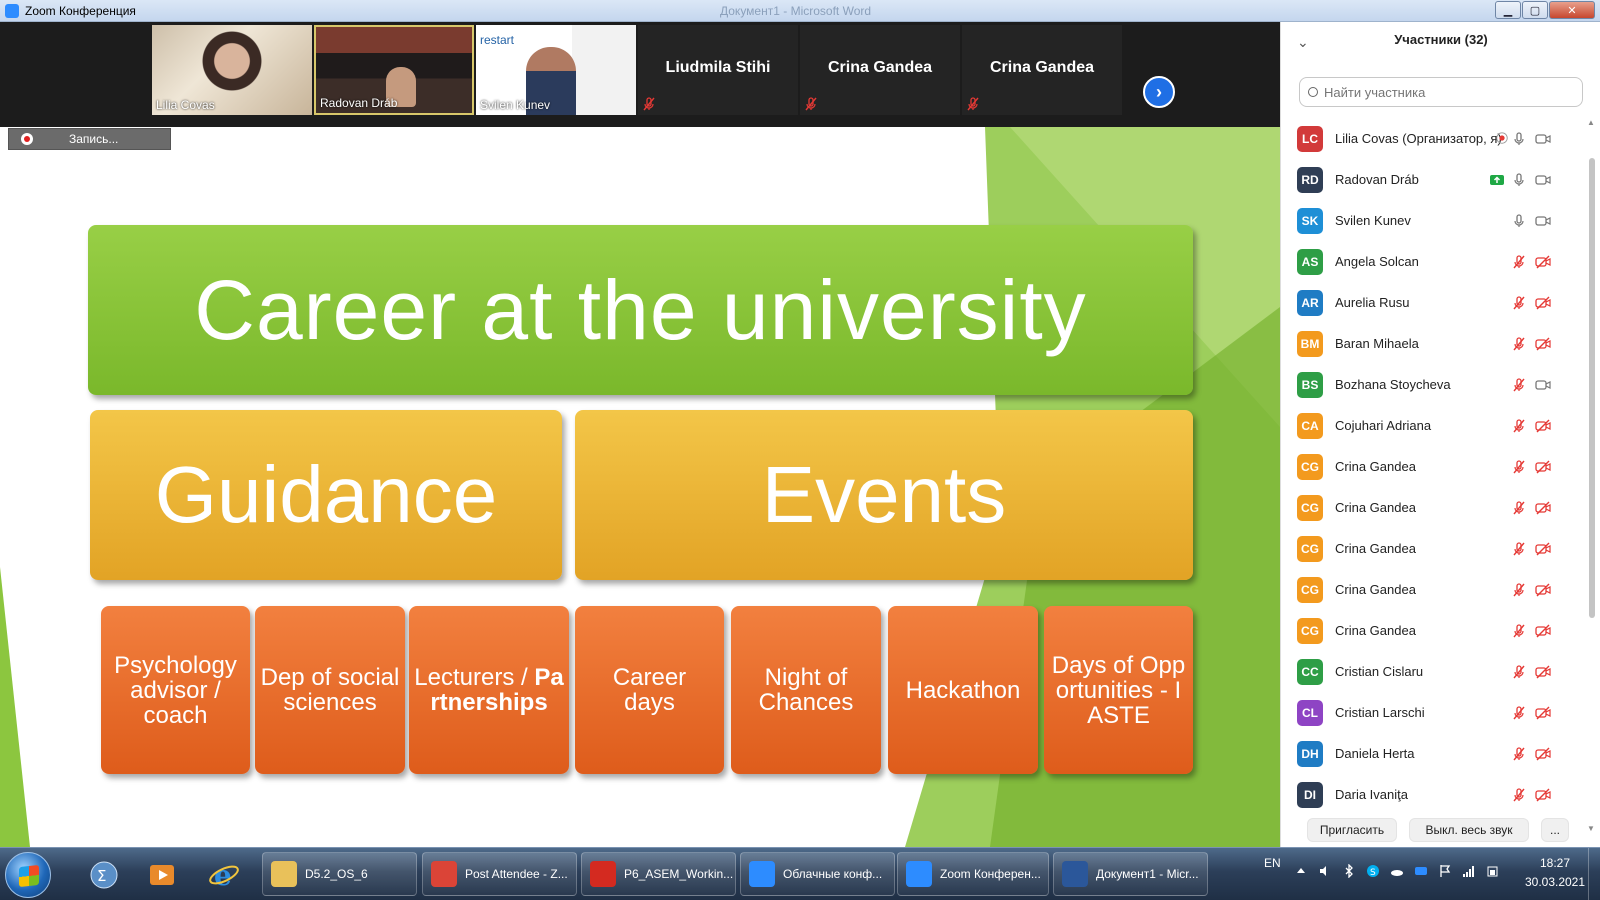  Describe the element at coordinates (232, 70) in the screenshot. I see `video-tile: Lilia Covas` at that location.